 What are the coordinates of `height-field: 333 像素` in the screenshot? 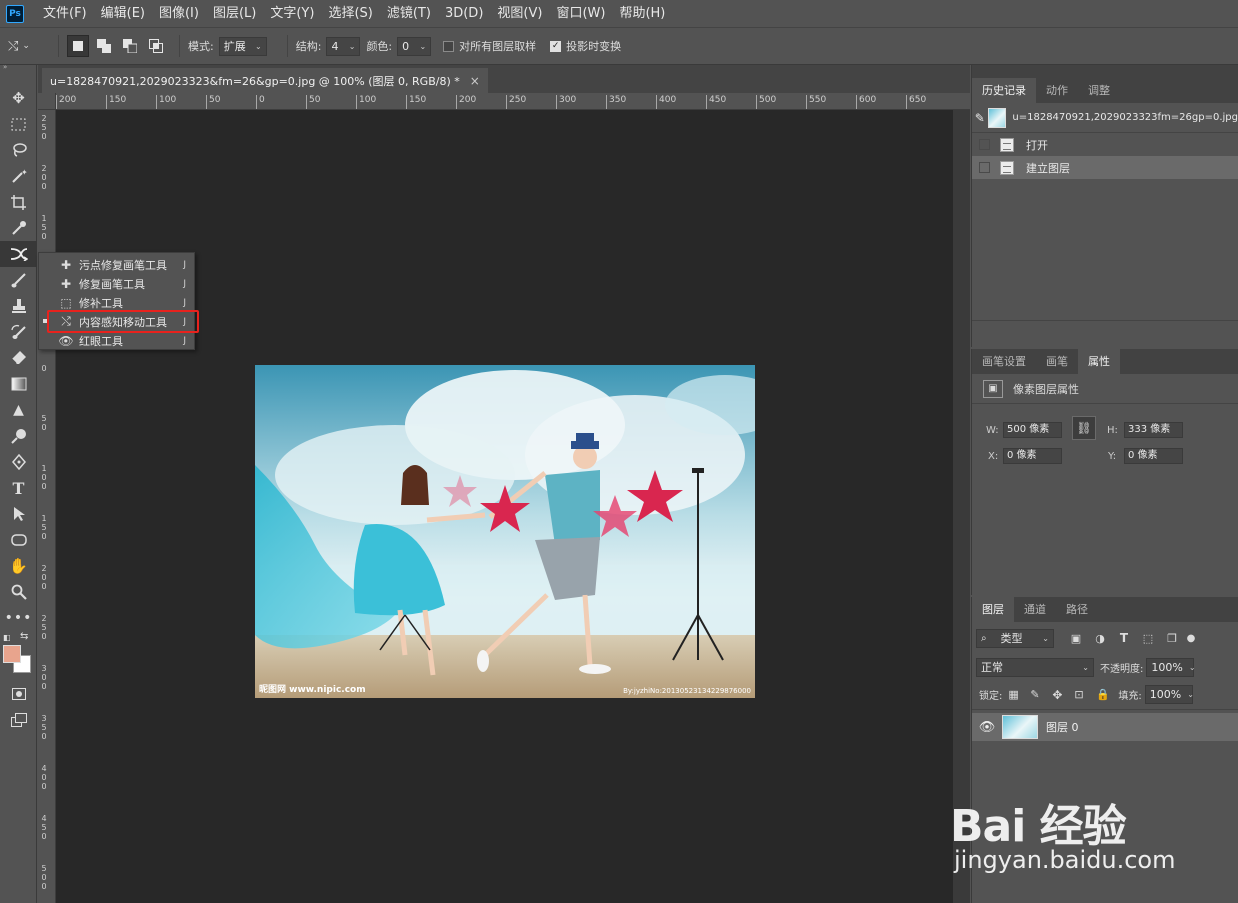 It's located at (1153, 430).